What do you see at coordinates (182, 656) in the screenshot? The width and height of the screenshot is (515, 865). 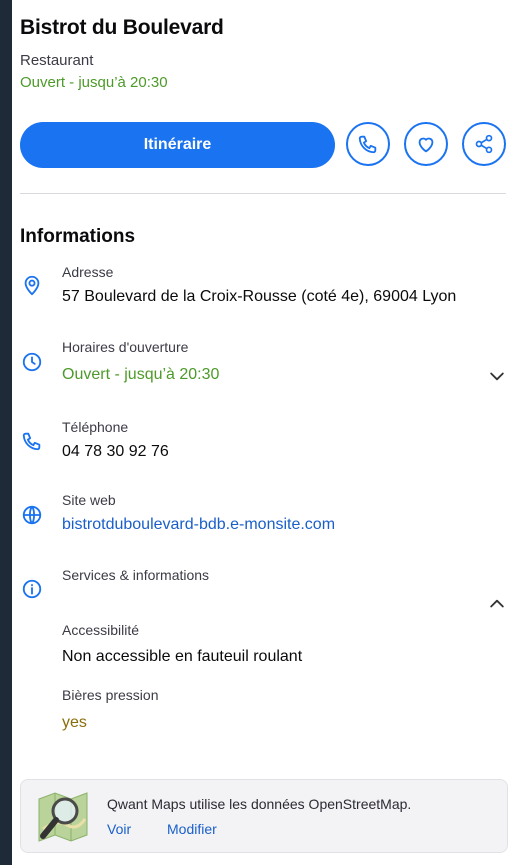 I see `accessibility-value: Non accessible en fauteuil roulant` at bounding box center [182, 656].